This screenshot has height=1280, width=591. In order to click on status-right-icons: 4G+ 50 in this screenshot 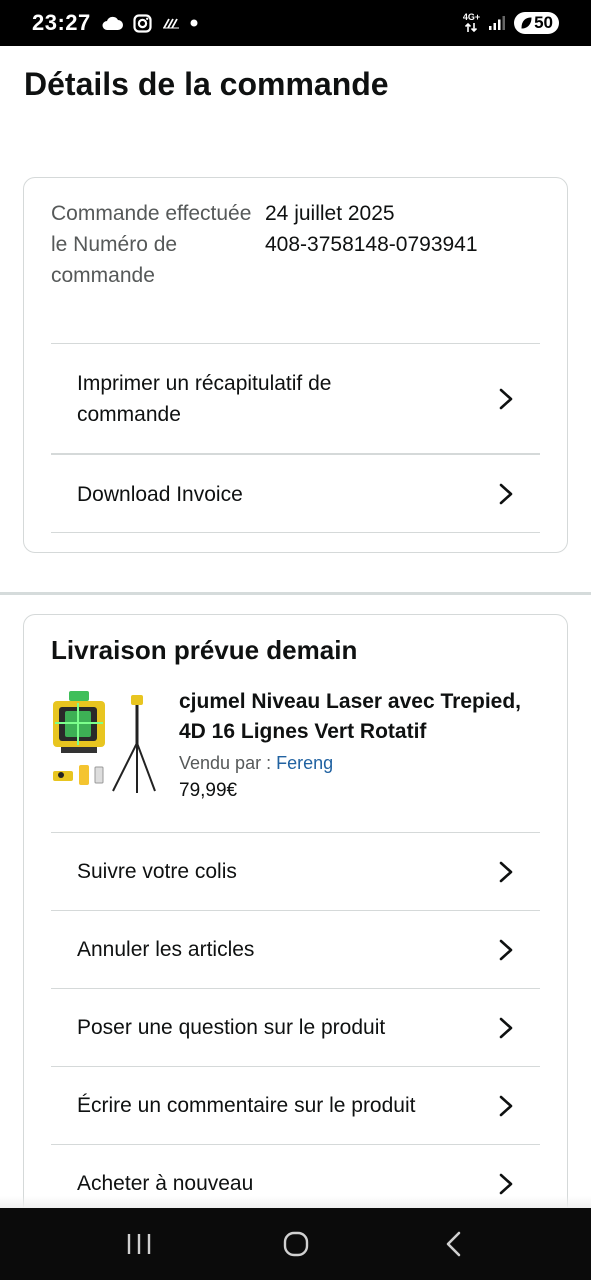, I will do `click(511, 23)`.